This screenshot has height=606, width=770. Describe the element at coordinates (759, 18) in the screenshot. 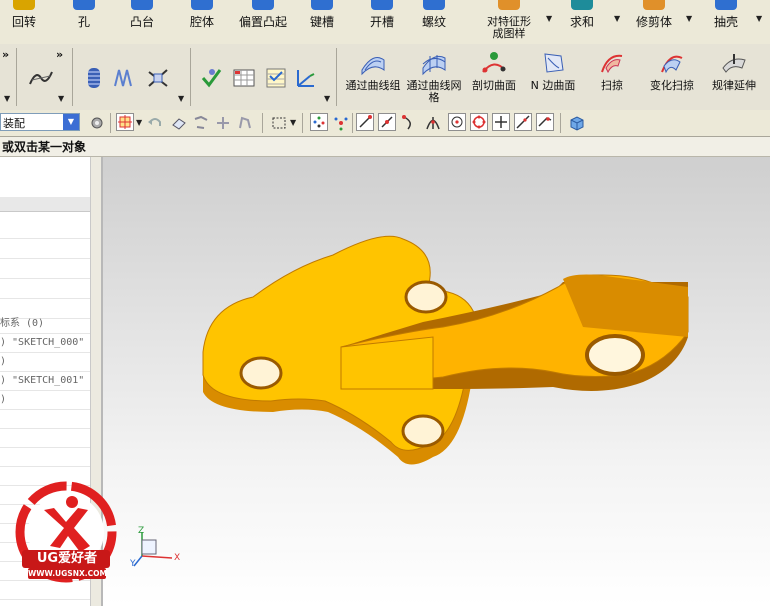

I see `shell-dropdown-icon: ▼` at that location.